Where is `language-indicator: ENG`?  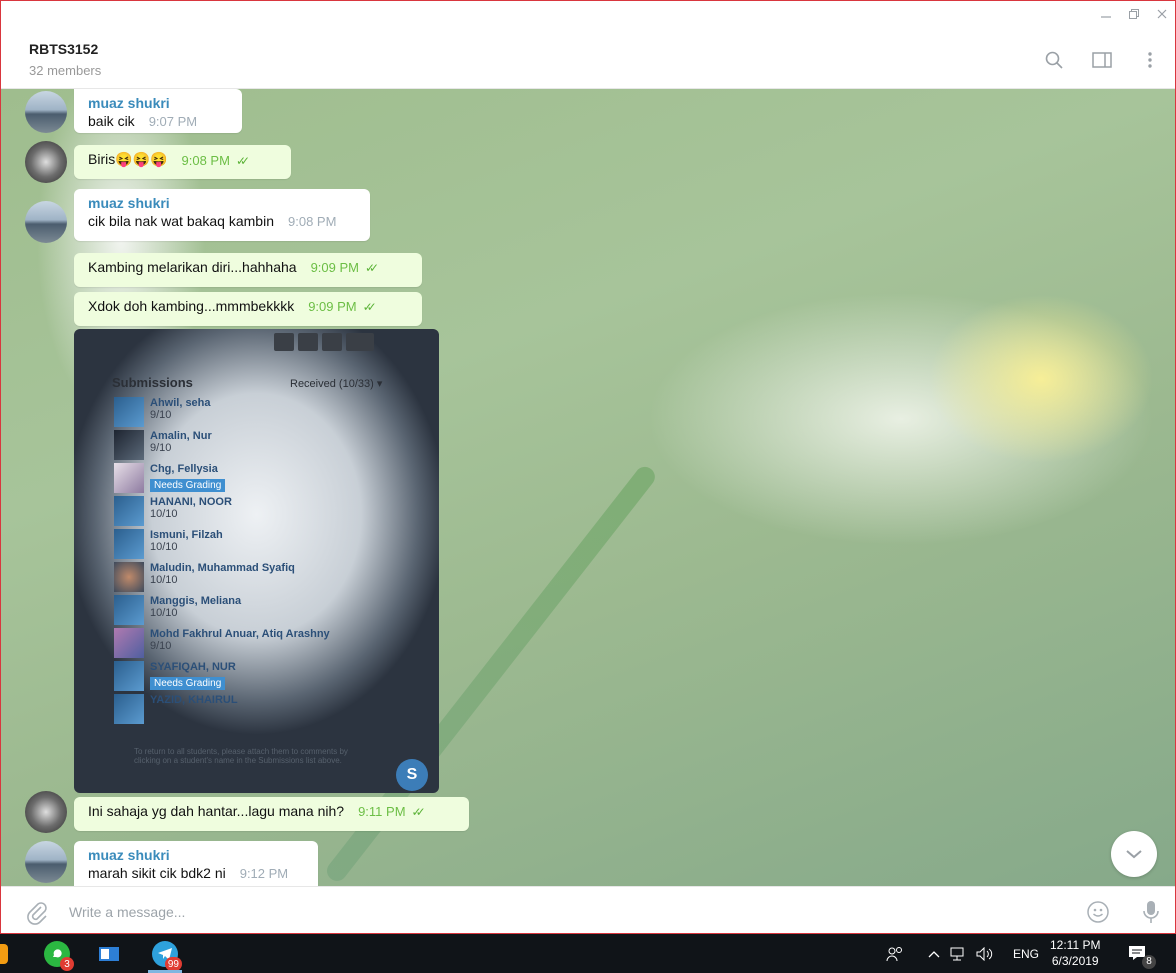
language-indicator: ENG is located at coordinates (1026, 953).